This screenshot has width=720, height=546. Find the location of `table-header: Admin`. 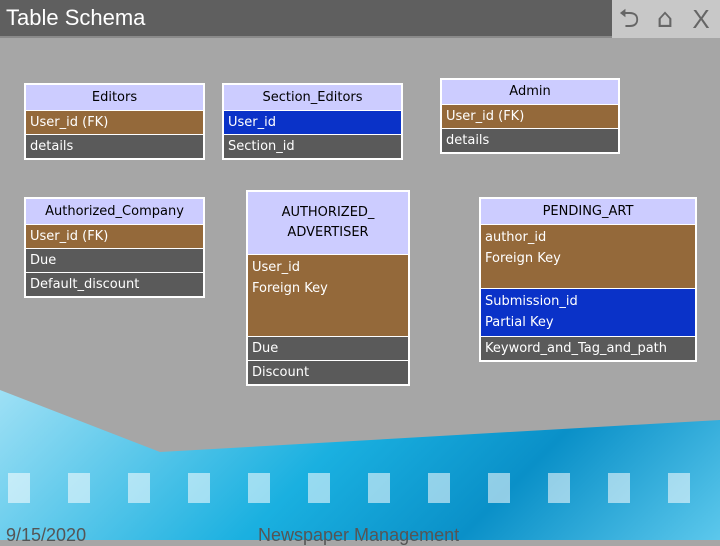

table-header: Admin is located at coordinates (530, 92).